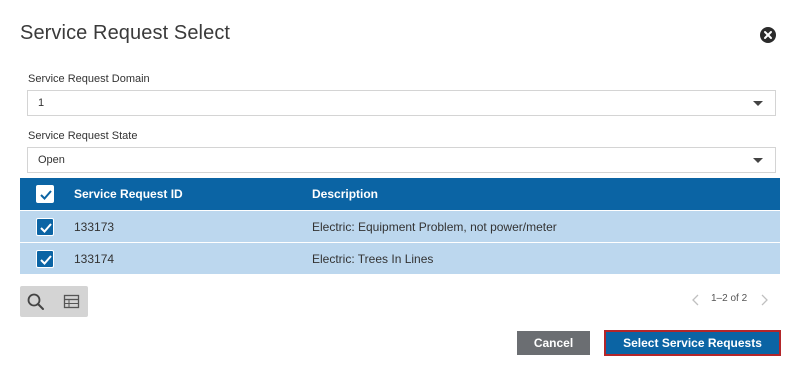  Describe the element at coordinates (89, 79) in the screenshot. I see `domain-label: Service Request Domain` at that location.